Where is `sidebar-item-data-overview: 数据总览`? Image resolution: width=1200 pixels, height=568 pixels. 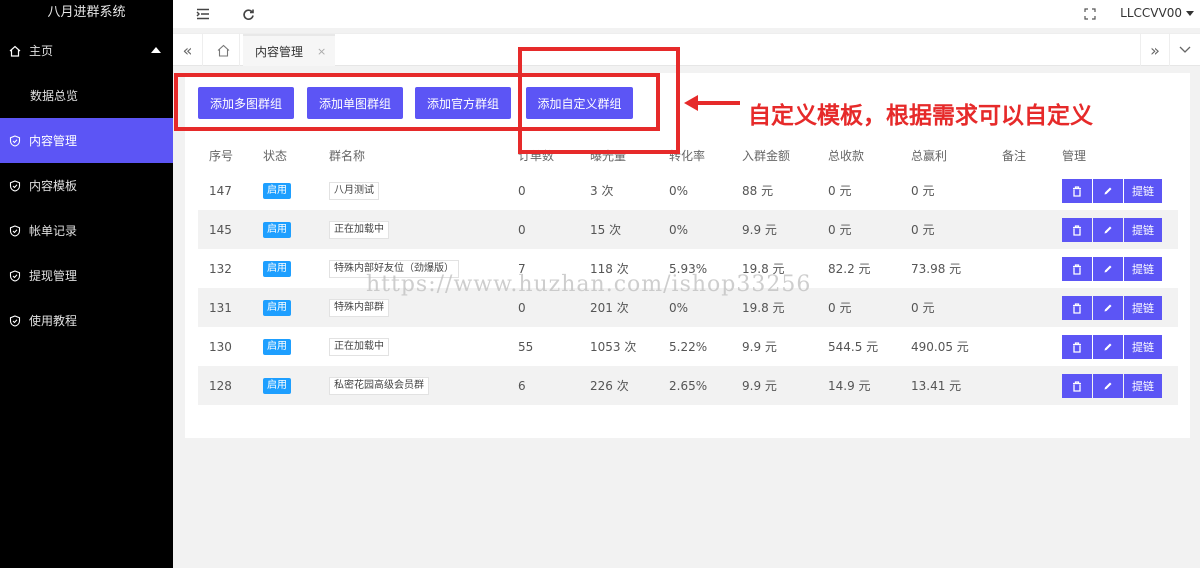 sidebar-item-data-overview: 数据总览 is located at coordinates (86, 95).